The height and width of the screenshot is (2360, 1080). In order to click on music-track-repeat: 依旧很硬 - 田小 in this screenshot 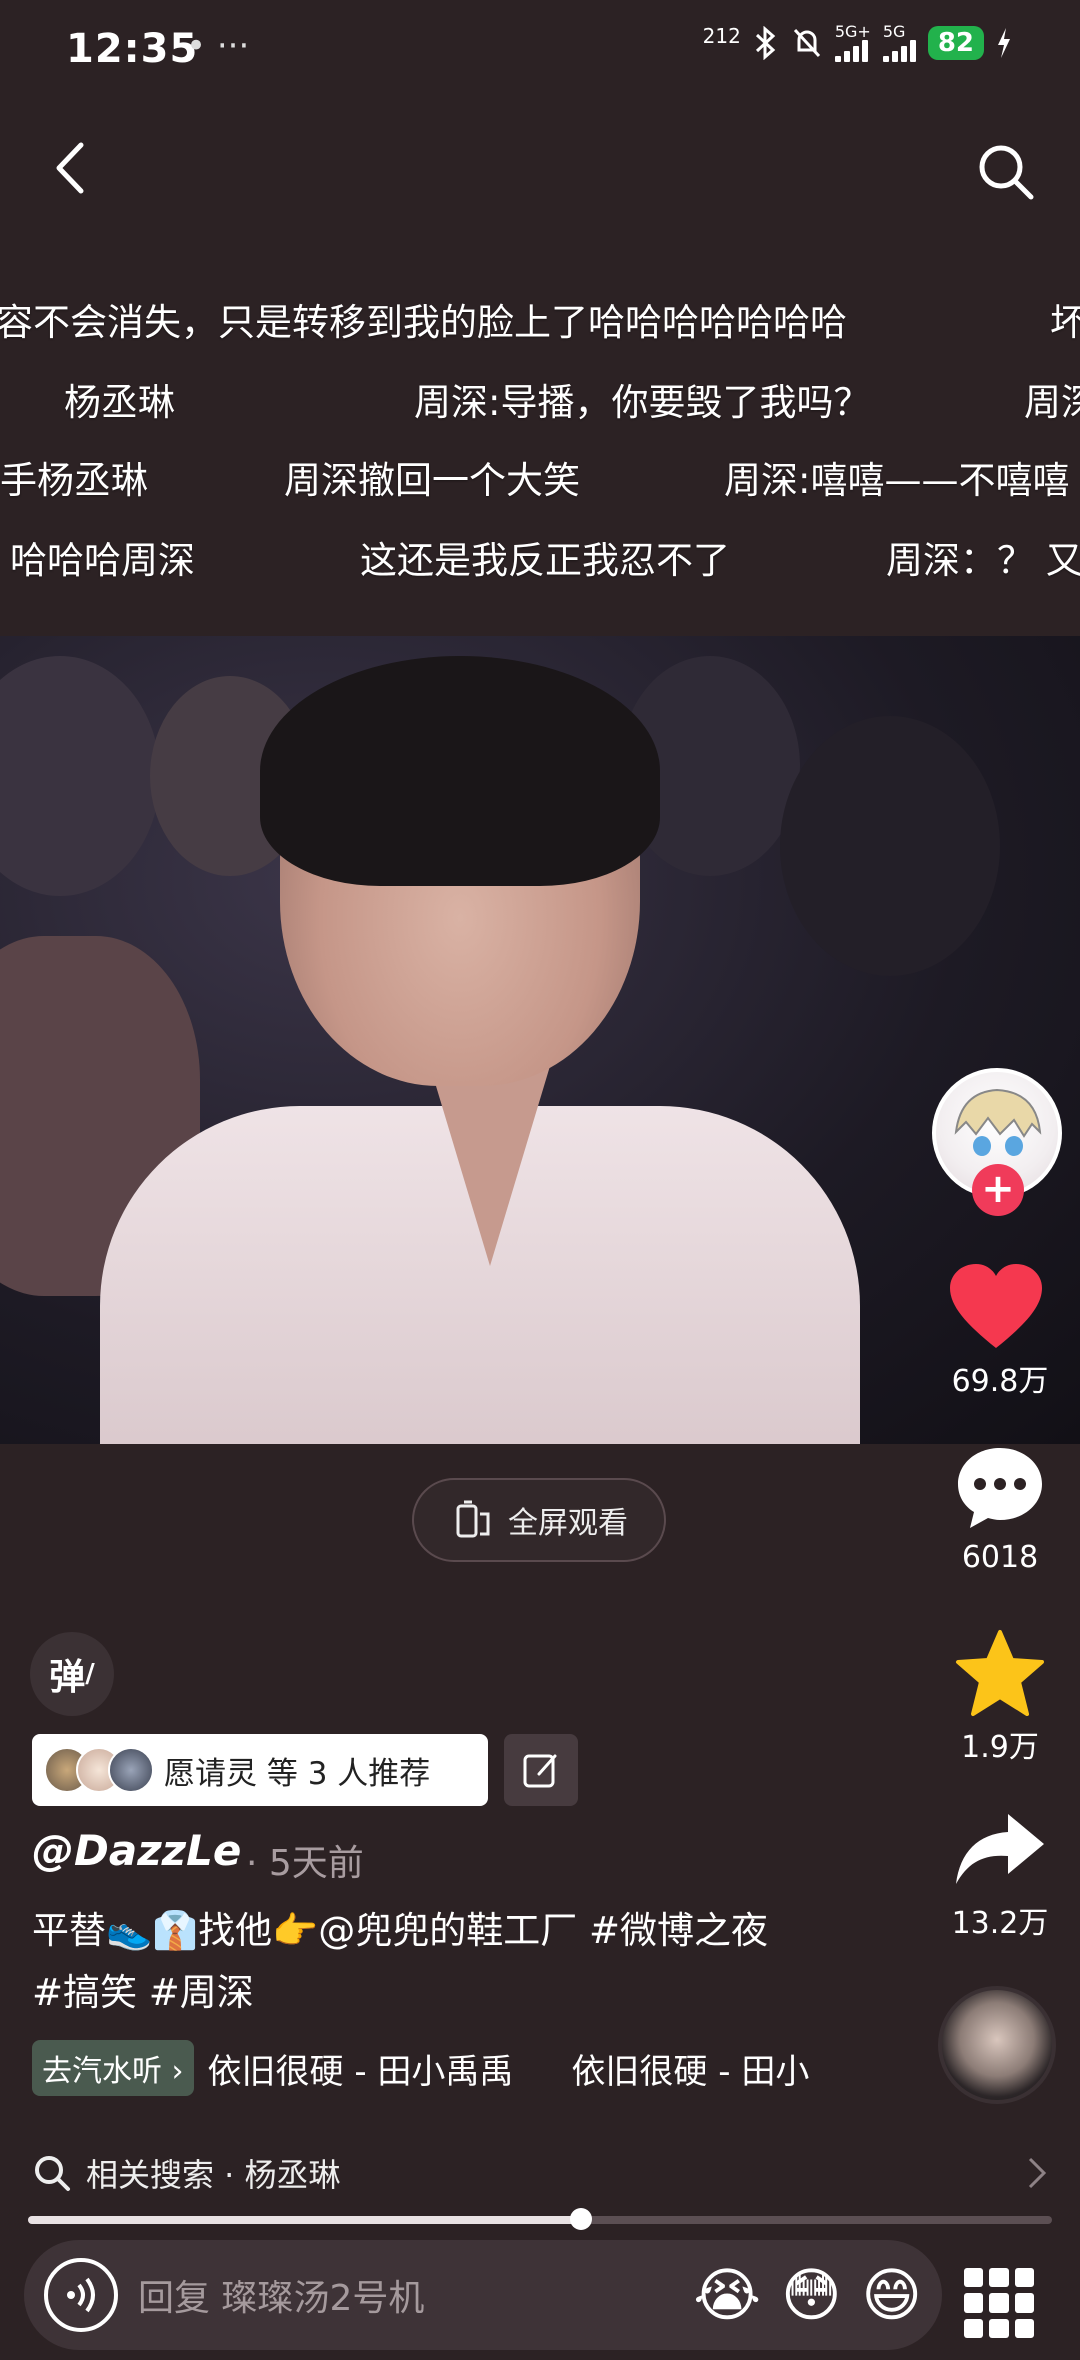, I will do `click(690, 2071)`.